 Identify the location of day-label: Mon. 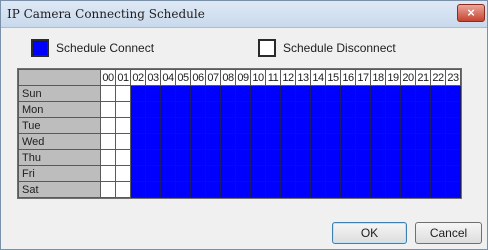
(59, 109).